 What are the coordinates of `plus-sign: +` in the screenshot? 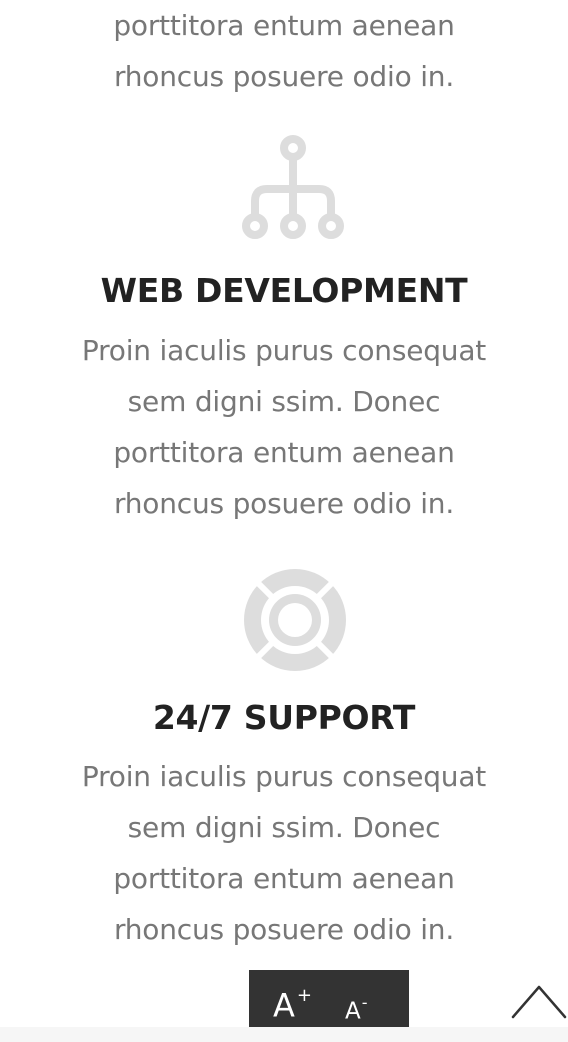 It's located at (304, 995).